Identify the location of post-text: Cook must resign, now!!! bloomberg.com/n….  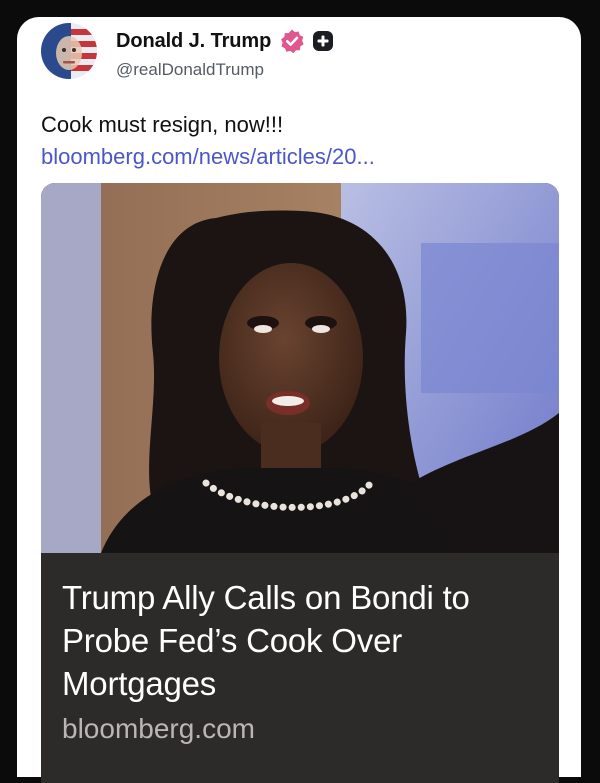
(291, 141).